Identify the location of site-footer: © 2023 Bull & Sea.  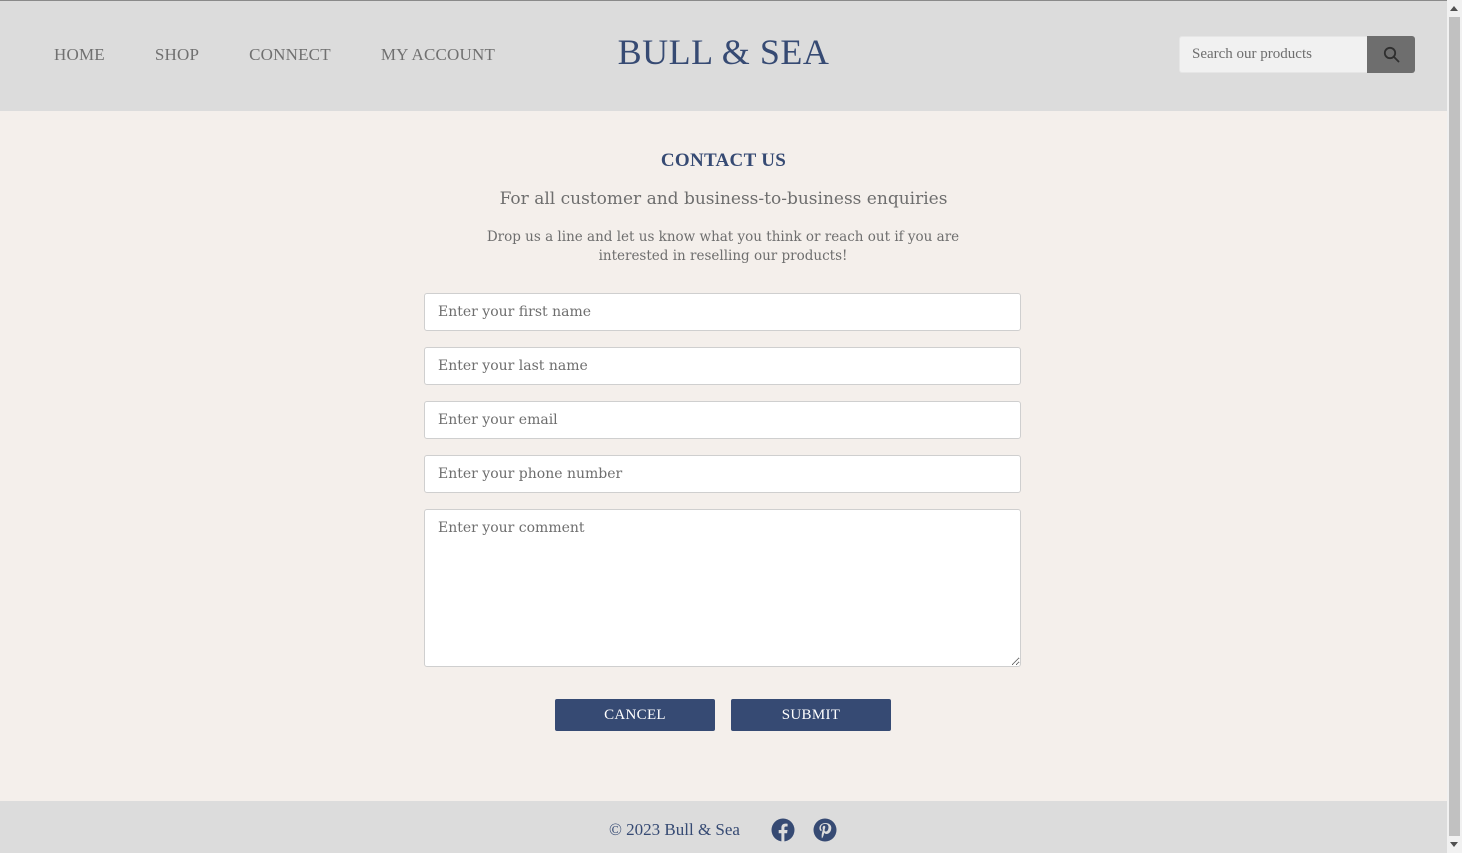
(723, 827).